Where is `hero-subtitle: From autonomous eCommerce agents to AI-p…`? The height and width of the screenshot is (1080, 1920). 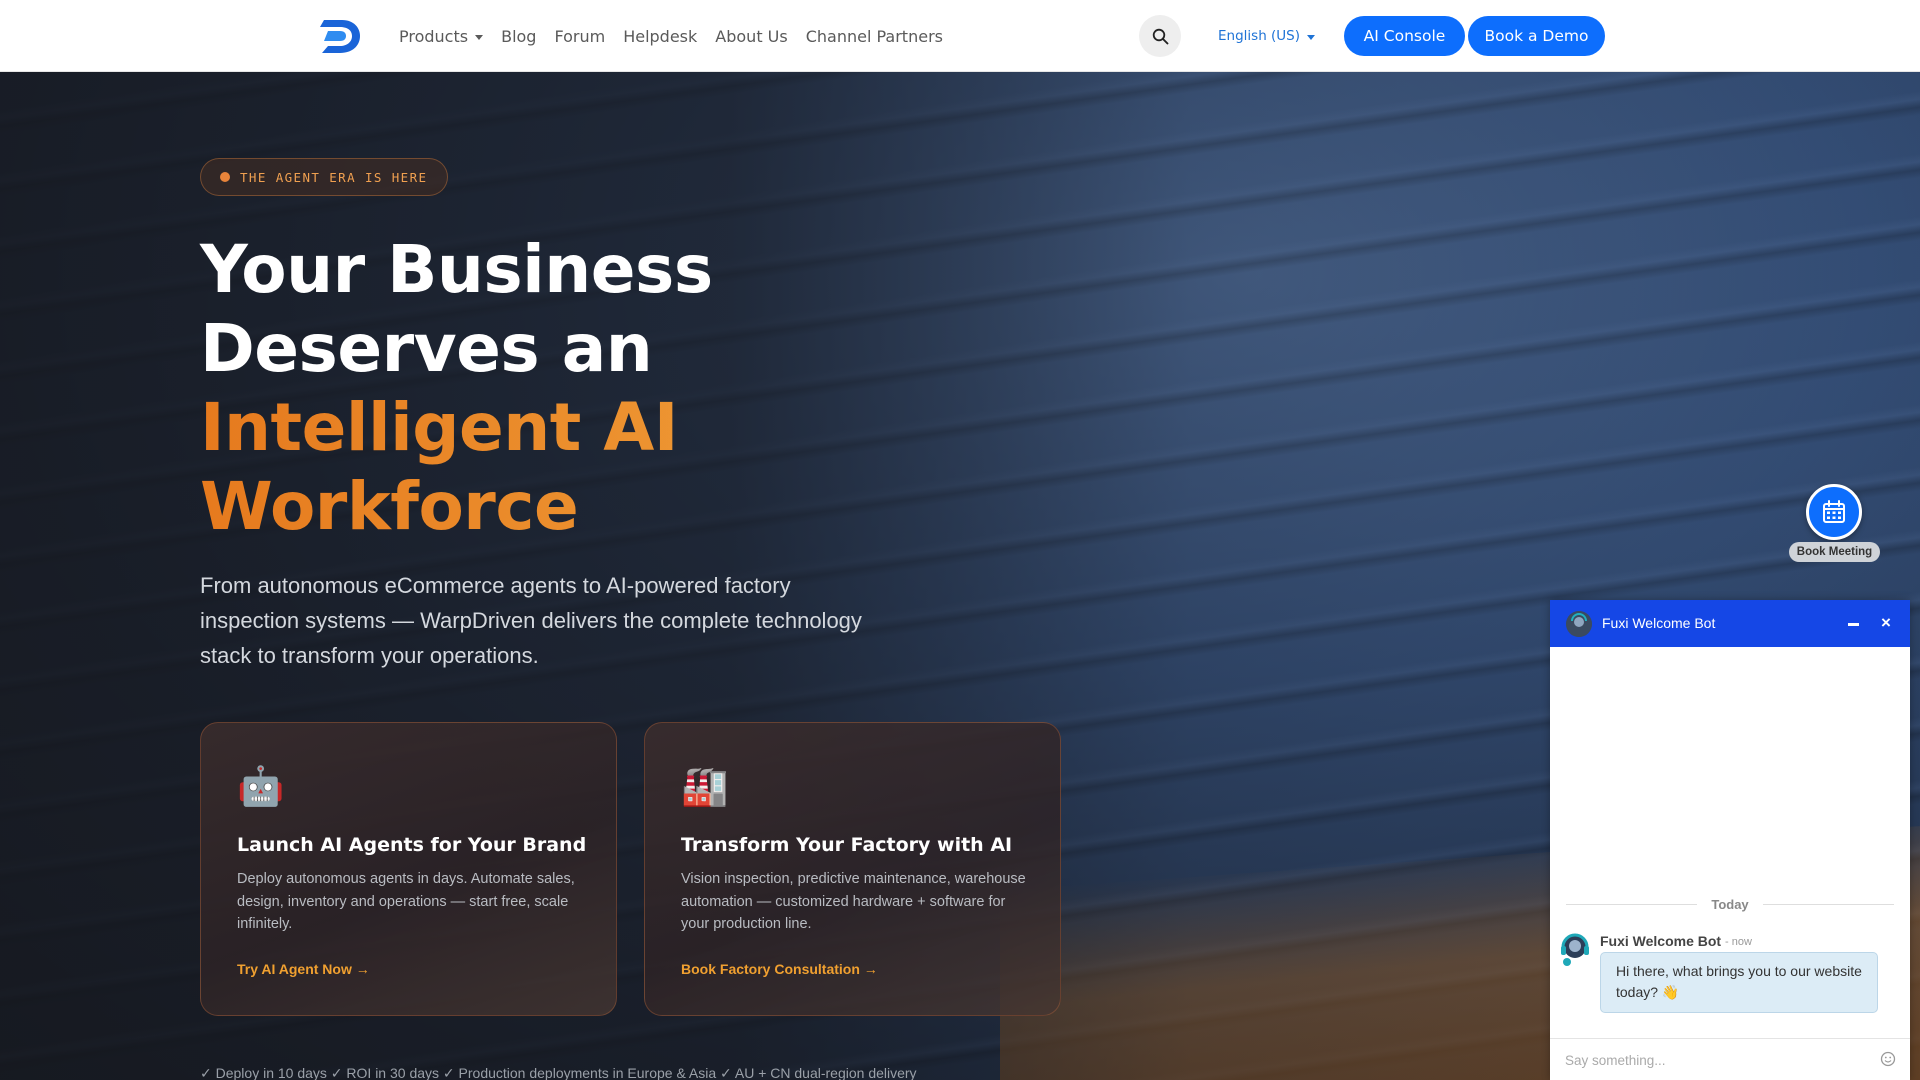
hero-subtitle: From autonomous eCommerce agents to AI-p… is located at coordinates (531, 620).